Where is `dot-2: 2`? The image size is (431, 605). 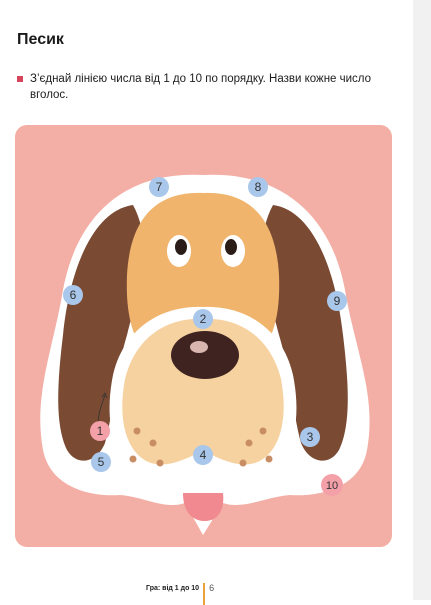 dot-2: 2 is located at coordinates (203, 319).